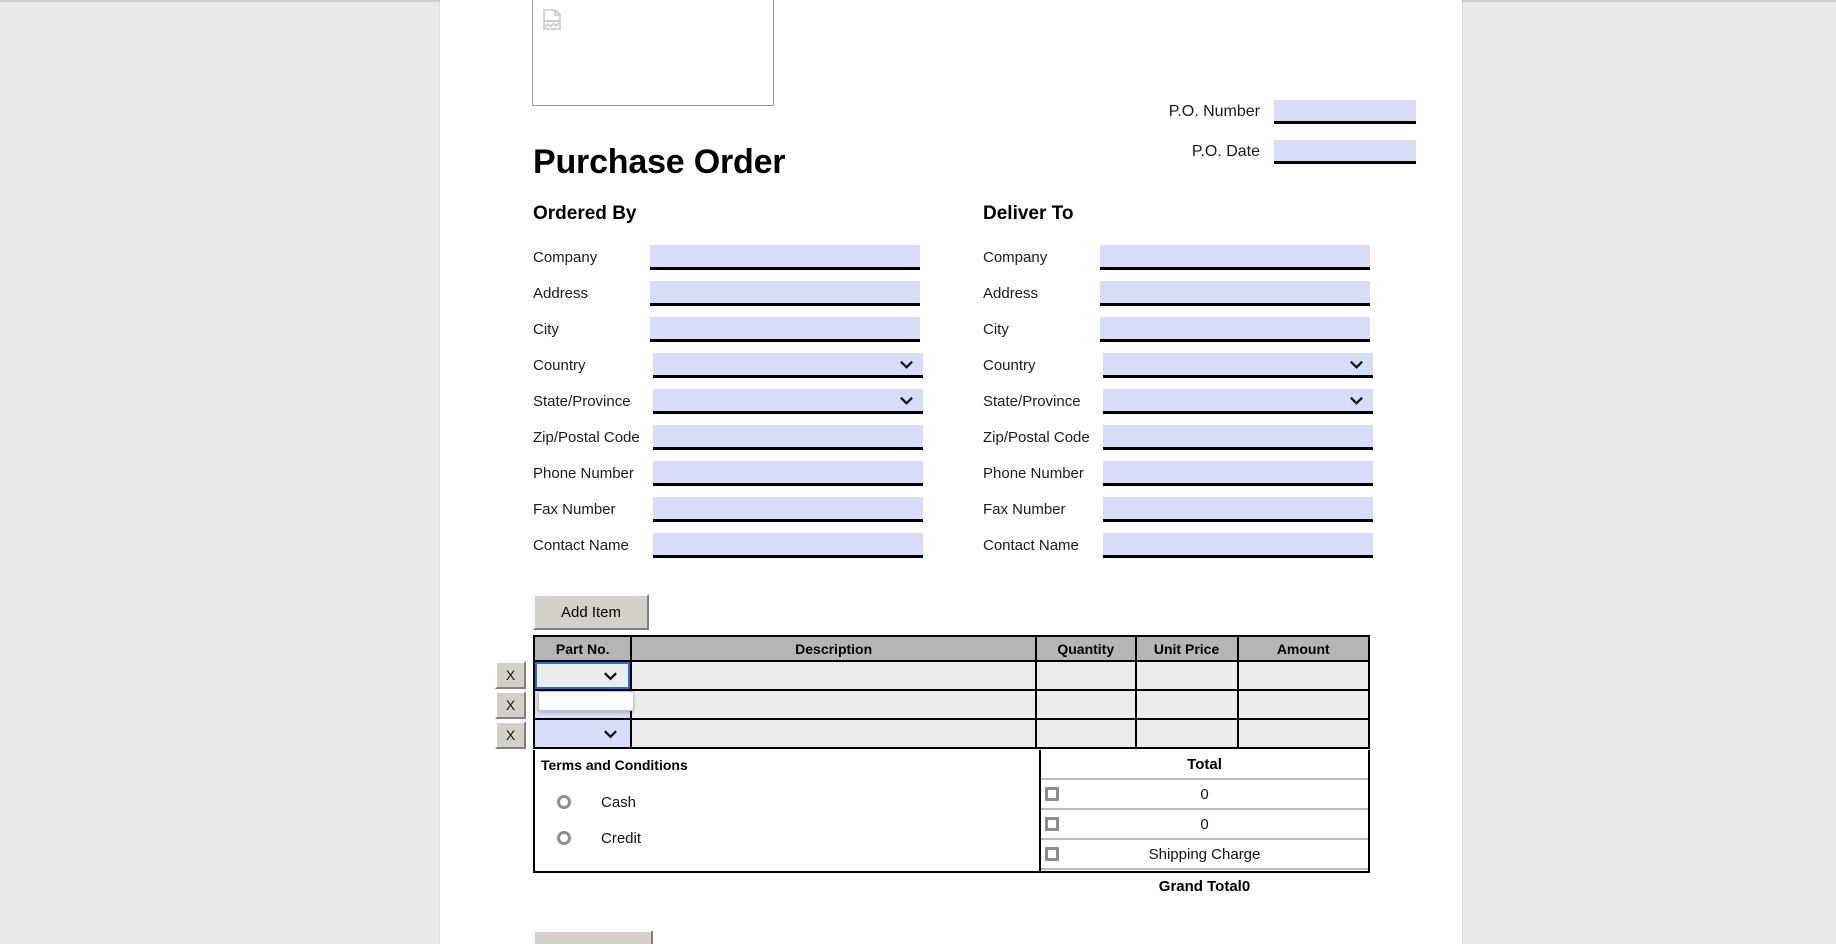  Describe the element at coordinates (546, 329) in the screenshot. I see `label-city: City` at that location.